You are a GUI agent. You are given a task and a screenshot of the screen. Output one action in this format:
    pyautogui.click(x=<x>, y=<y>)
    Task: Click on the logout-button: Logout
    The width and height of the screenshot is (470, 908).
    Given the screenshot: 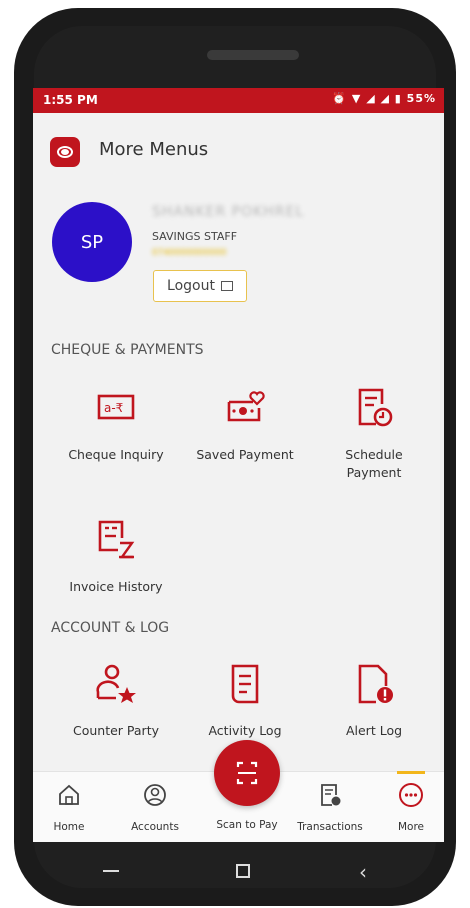 What is the action you would take?
    pyautogui.click(x=200, y=286)
    